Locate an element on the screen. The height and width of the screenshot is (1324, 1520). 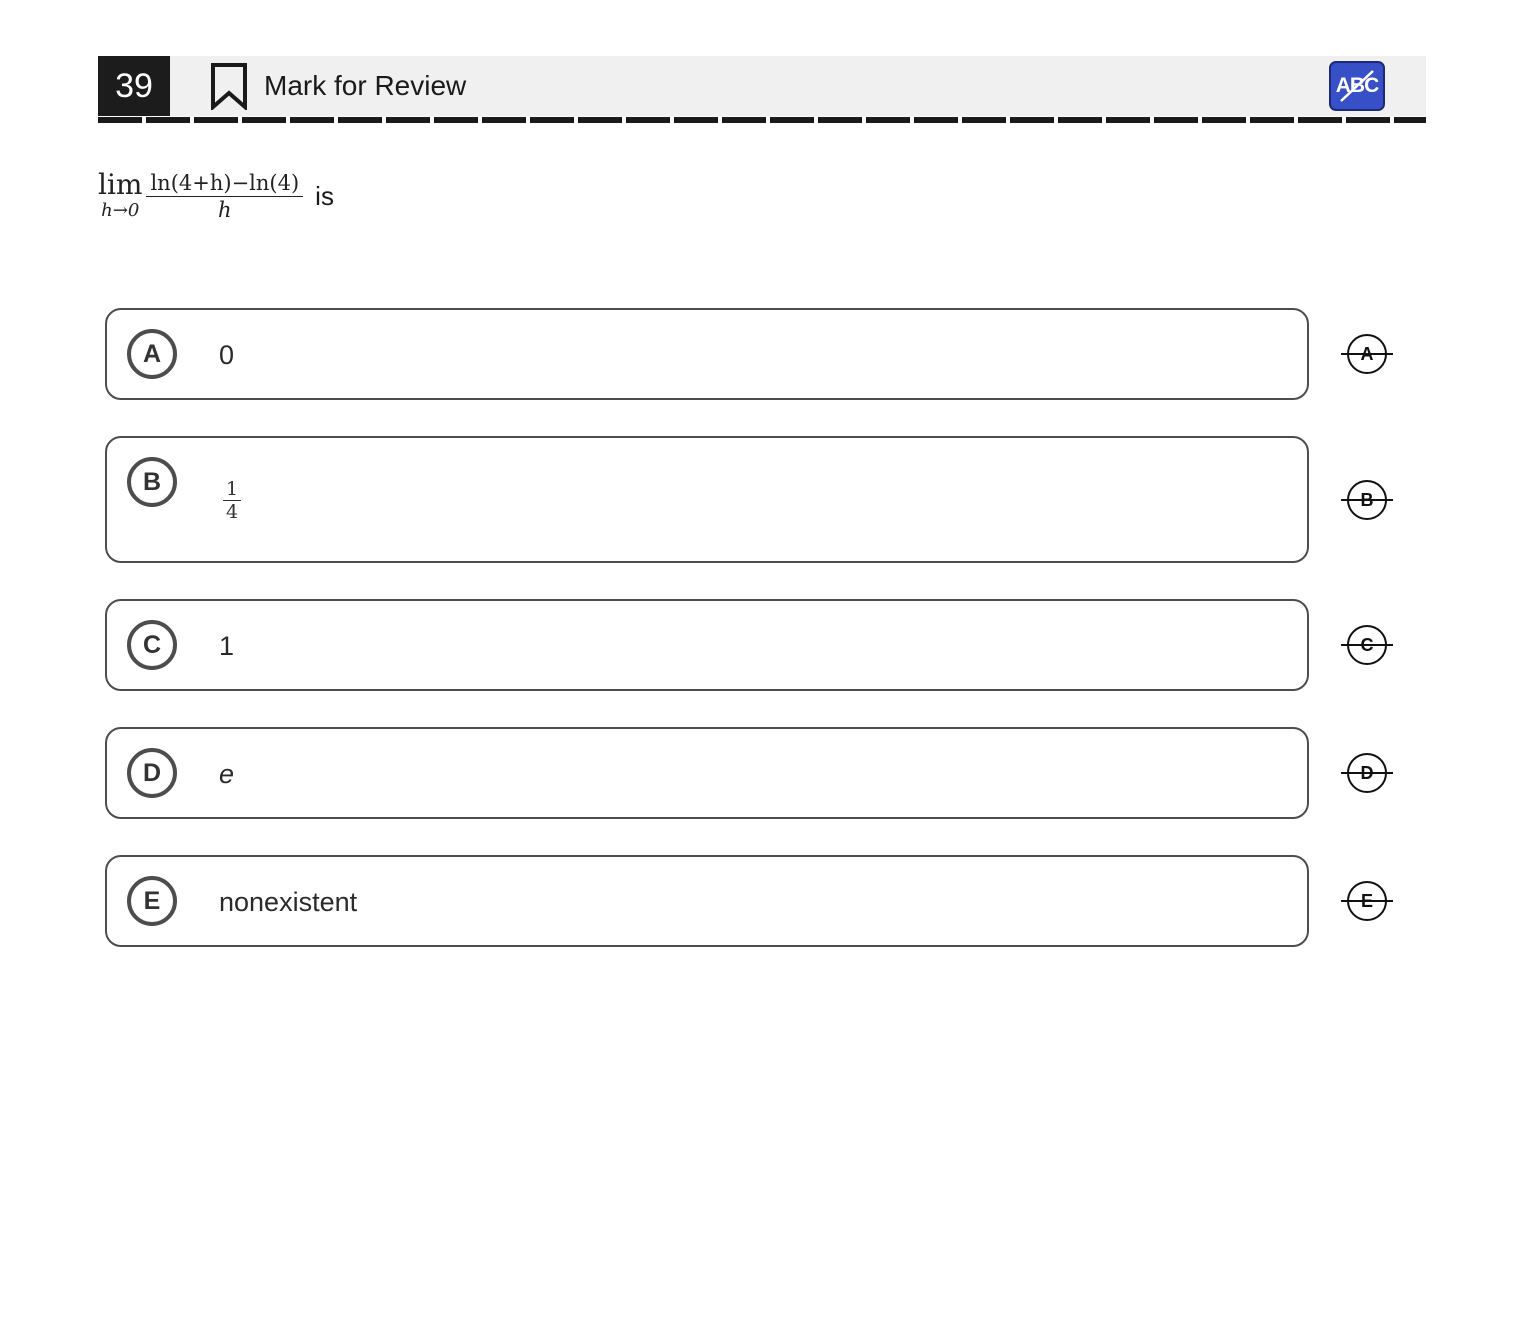
strikethrough-icon is located at coordinates (1357, 86).